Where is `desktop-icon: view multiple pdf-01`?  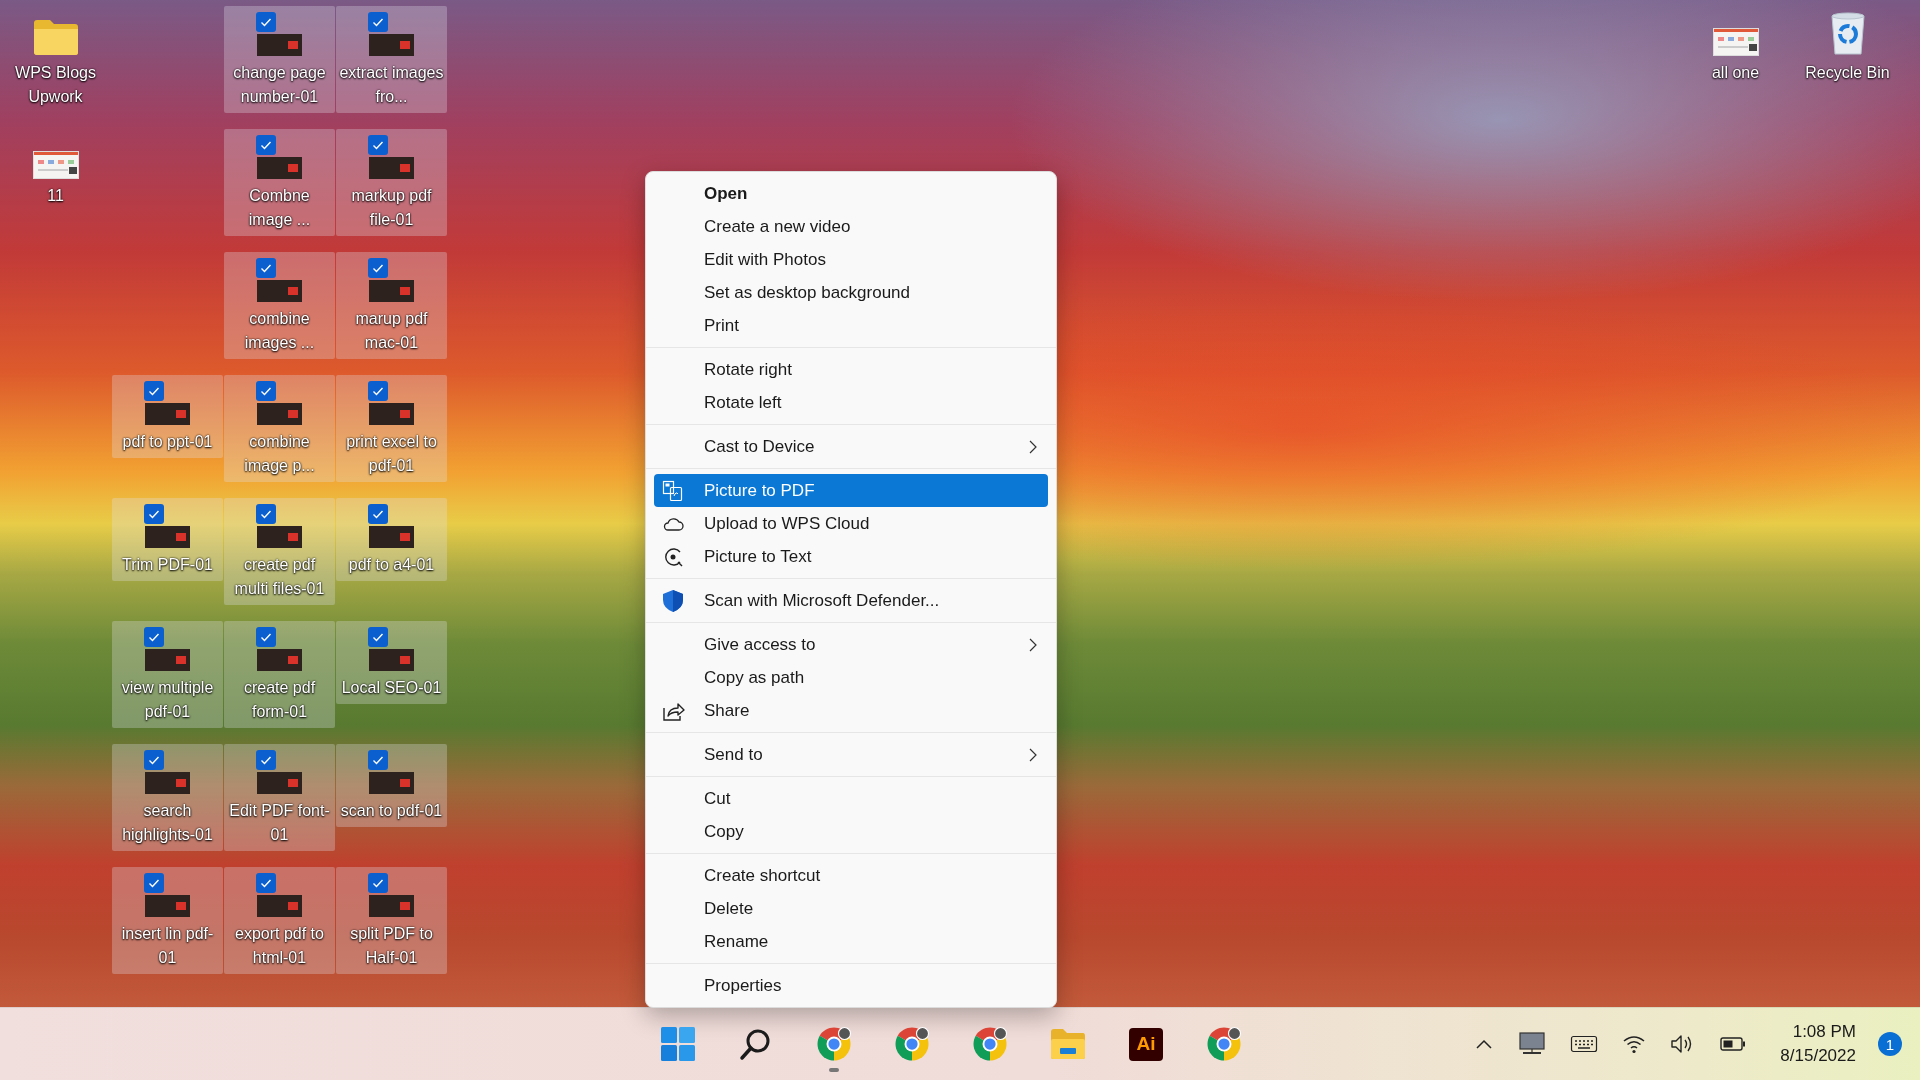
desktop-icon: view multiple pdf-01 is located at coordinates (167, 674).